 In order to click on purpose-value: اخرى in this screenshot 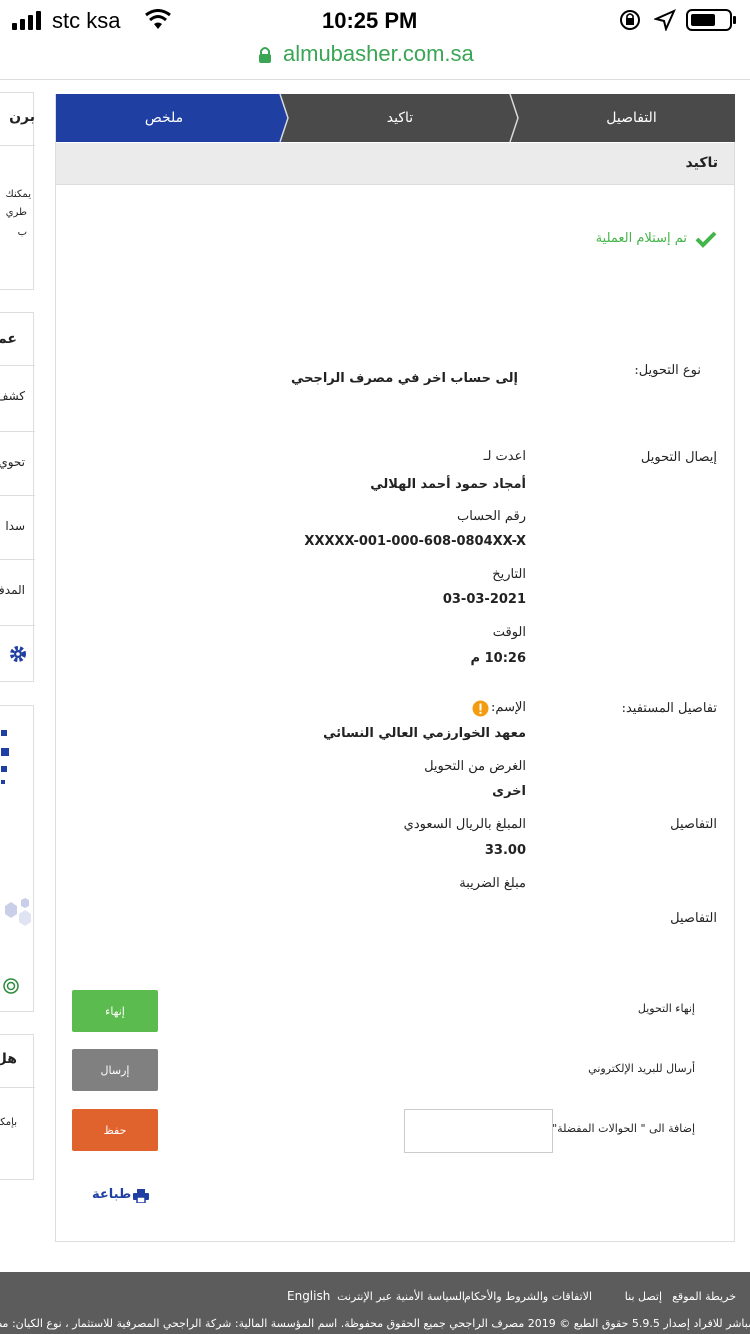, I will do `click(509, 791)`.